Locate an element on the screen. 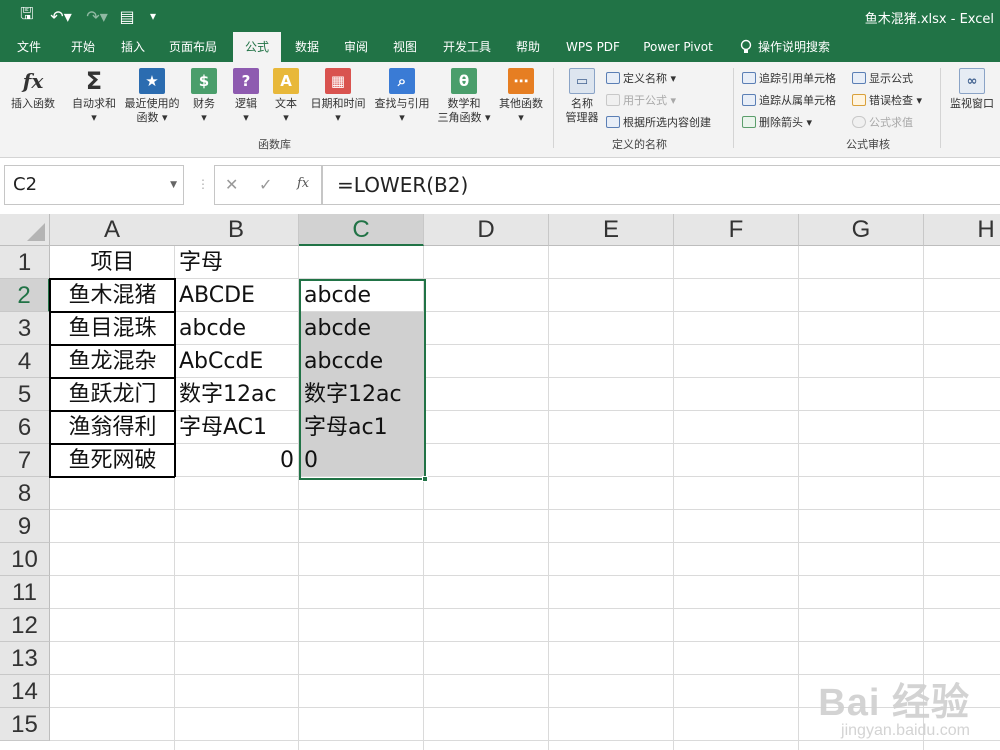  tab-help: 帮助 is located at coordinates (528, 47).